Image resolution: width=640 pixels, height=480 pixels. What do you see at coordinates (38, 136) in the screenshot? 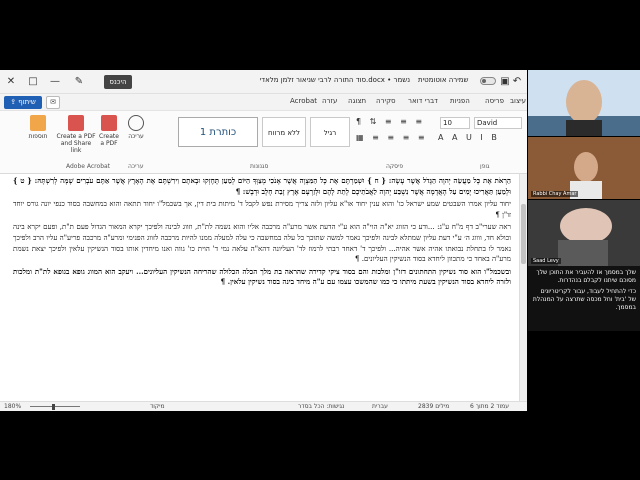
I see `addins-label: תוספות` at bounding box center [38, 136].